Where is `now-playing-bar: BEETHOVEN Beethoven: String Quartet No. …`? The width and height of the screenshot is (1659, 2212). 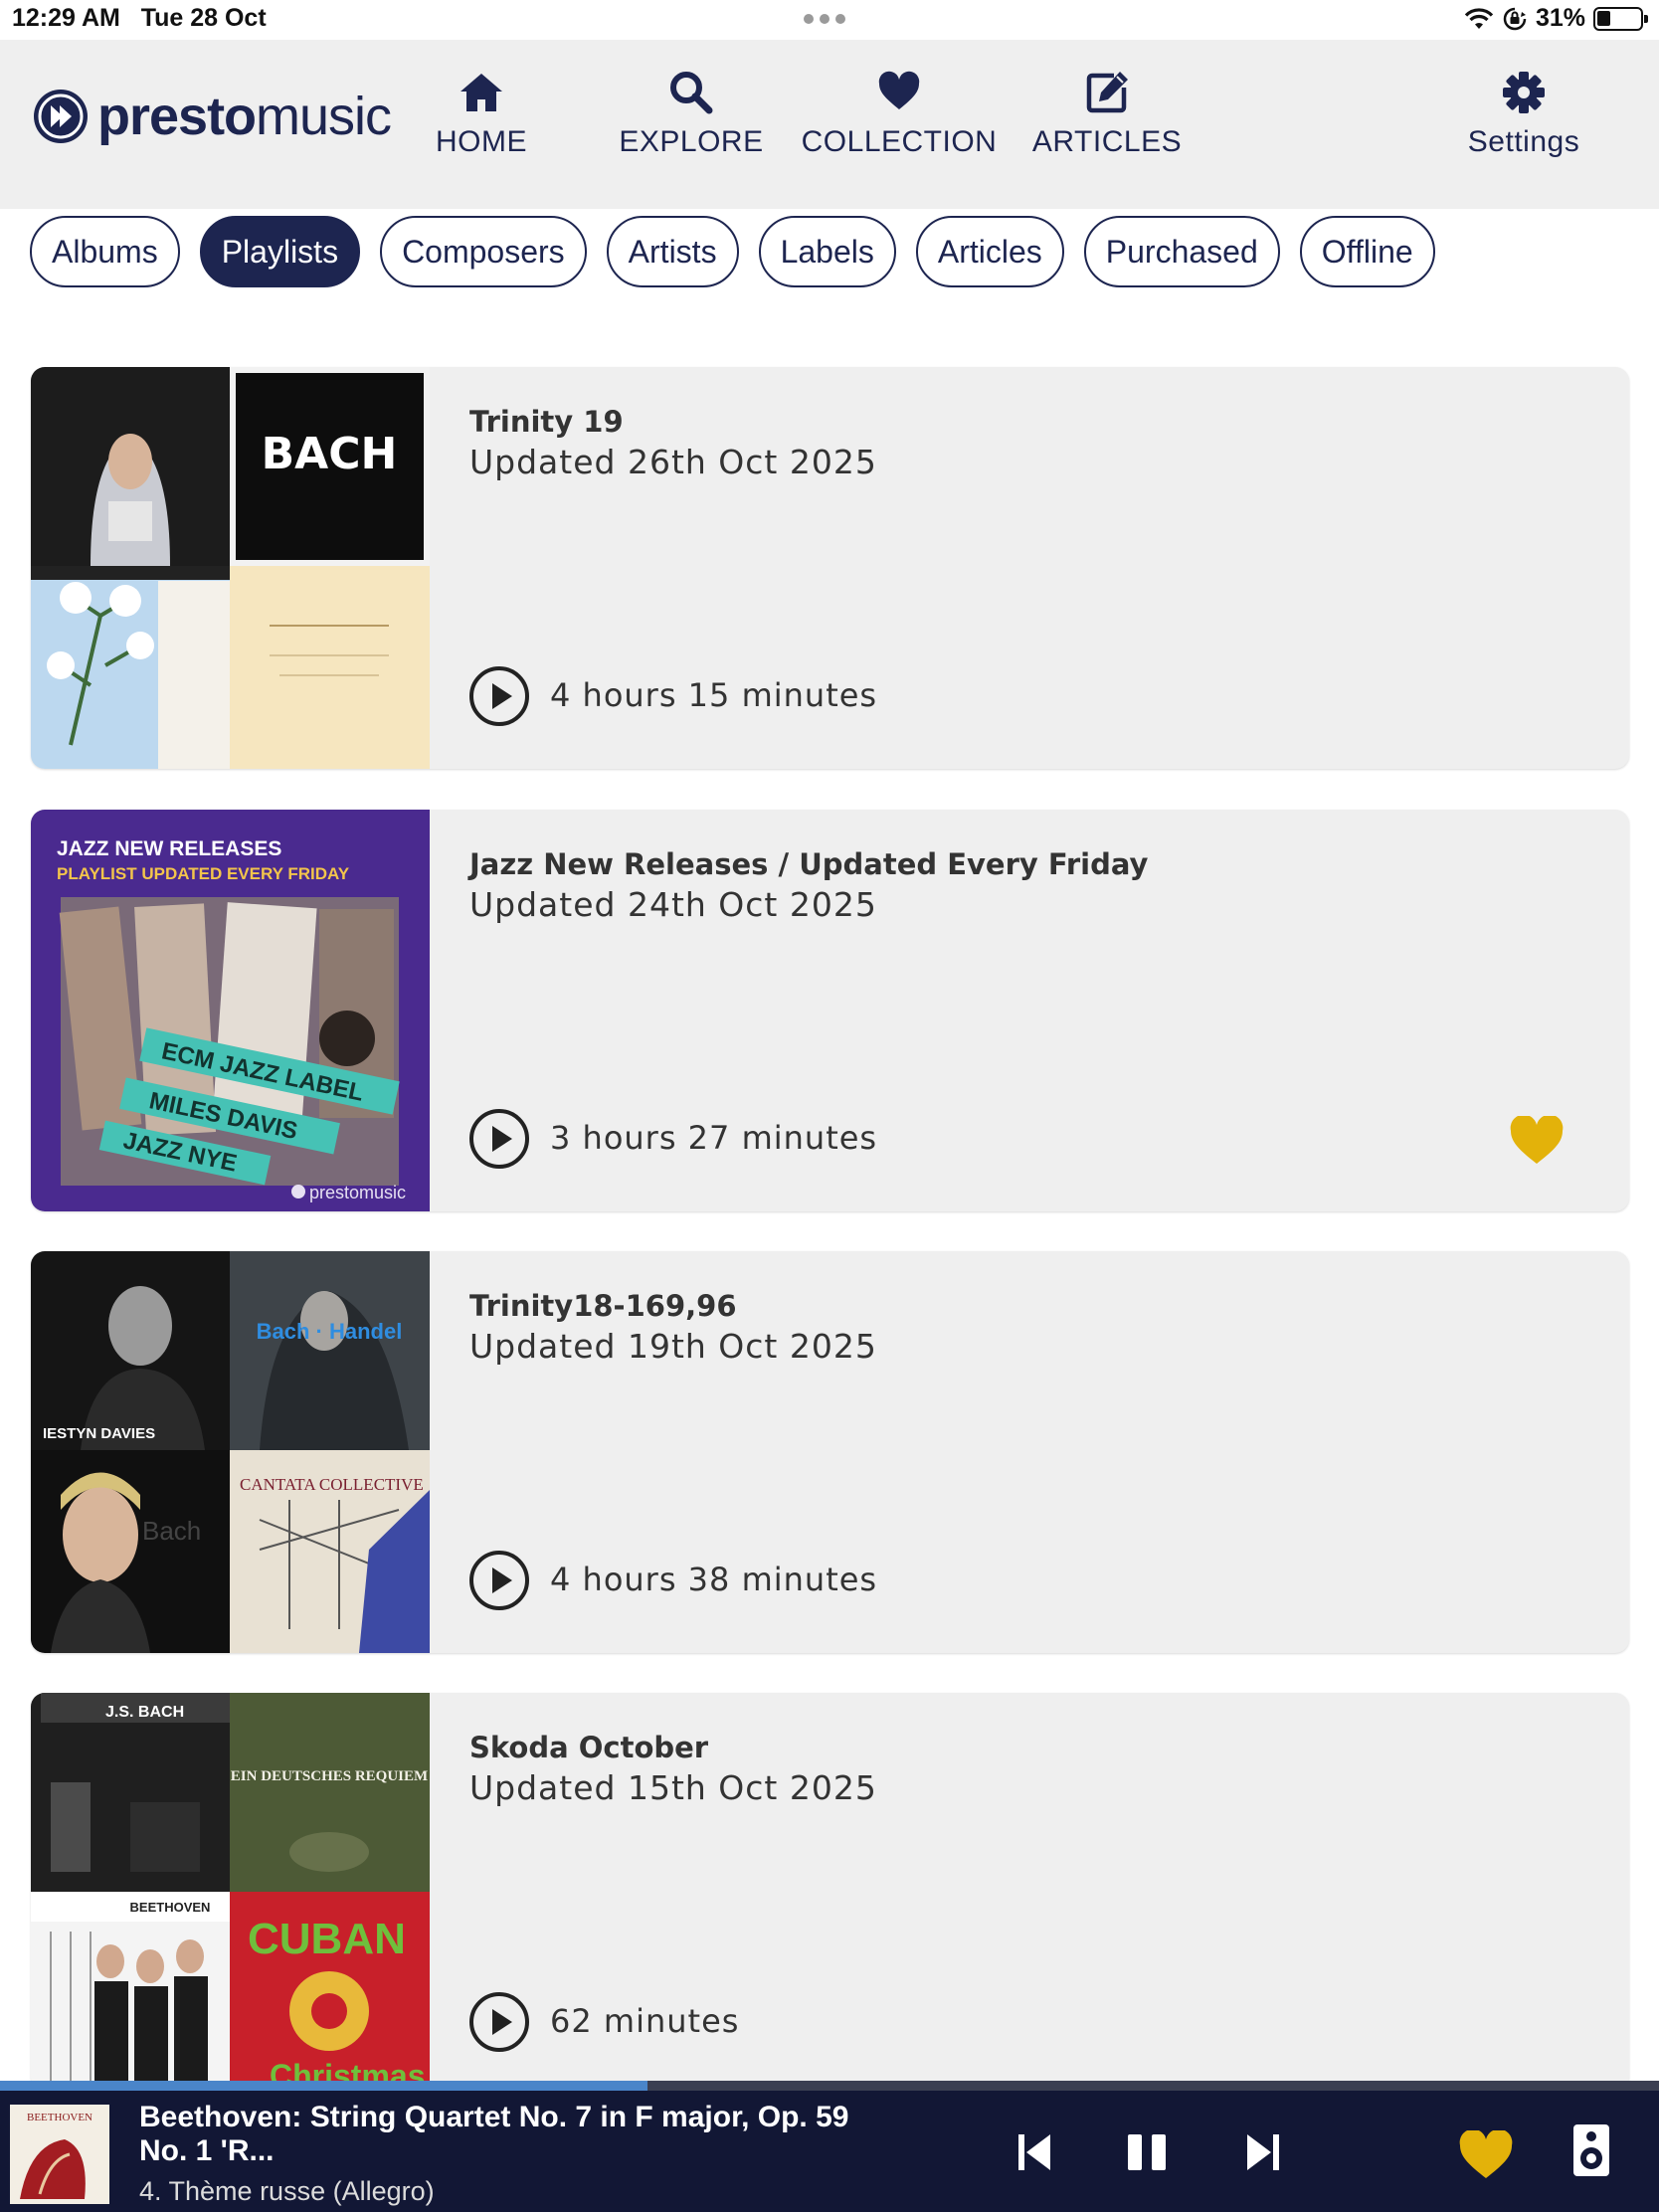 now-playing-bar: BEETHOVEN Beethoven: String Quartet No. … is located at coordinates (829, 2146).